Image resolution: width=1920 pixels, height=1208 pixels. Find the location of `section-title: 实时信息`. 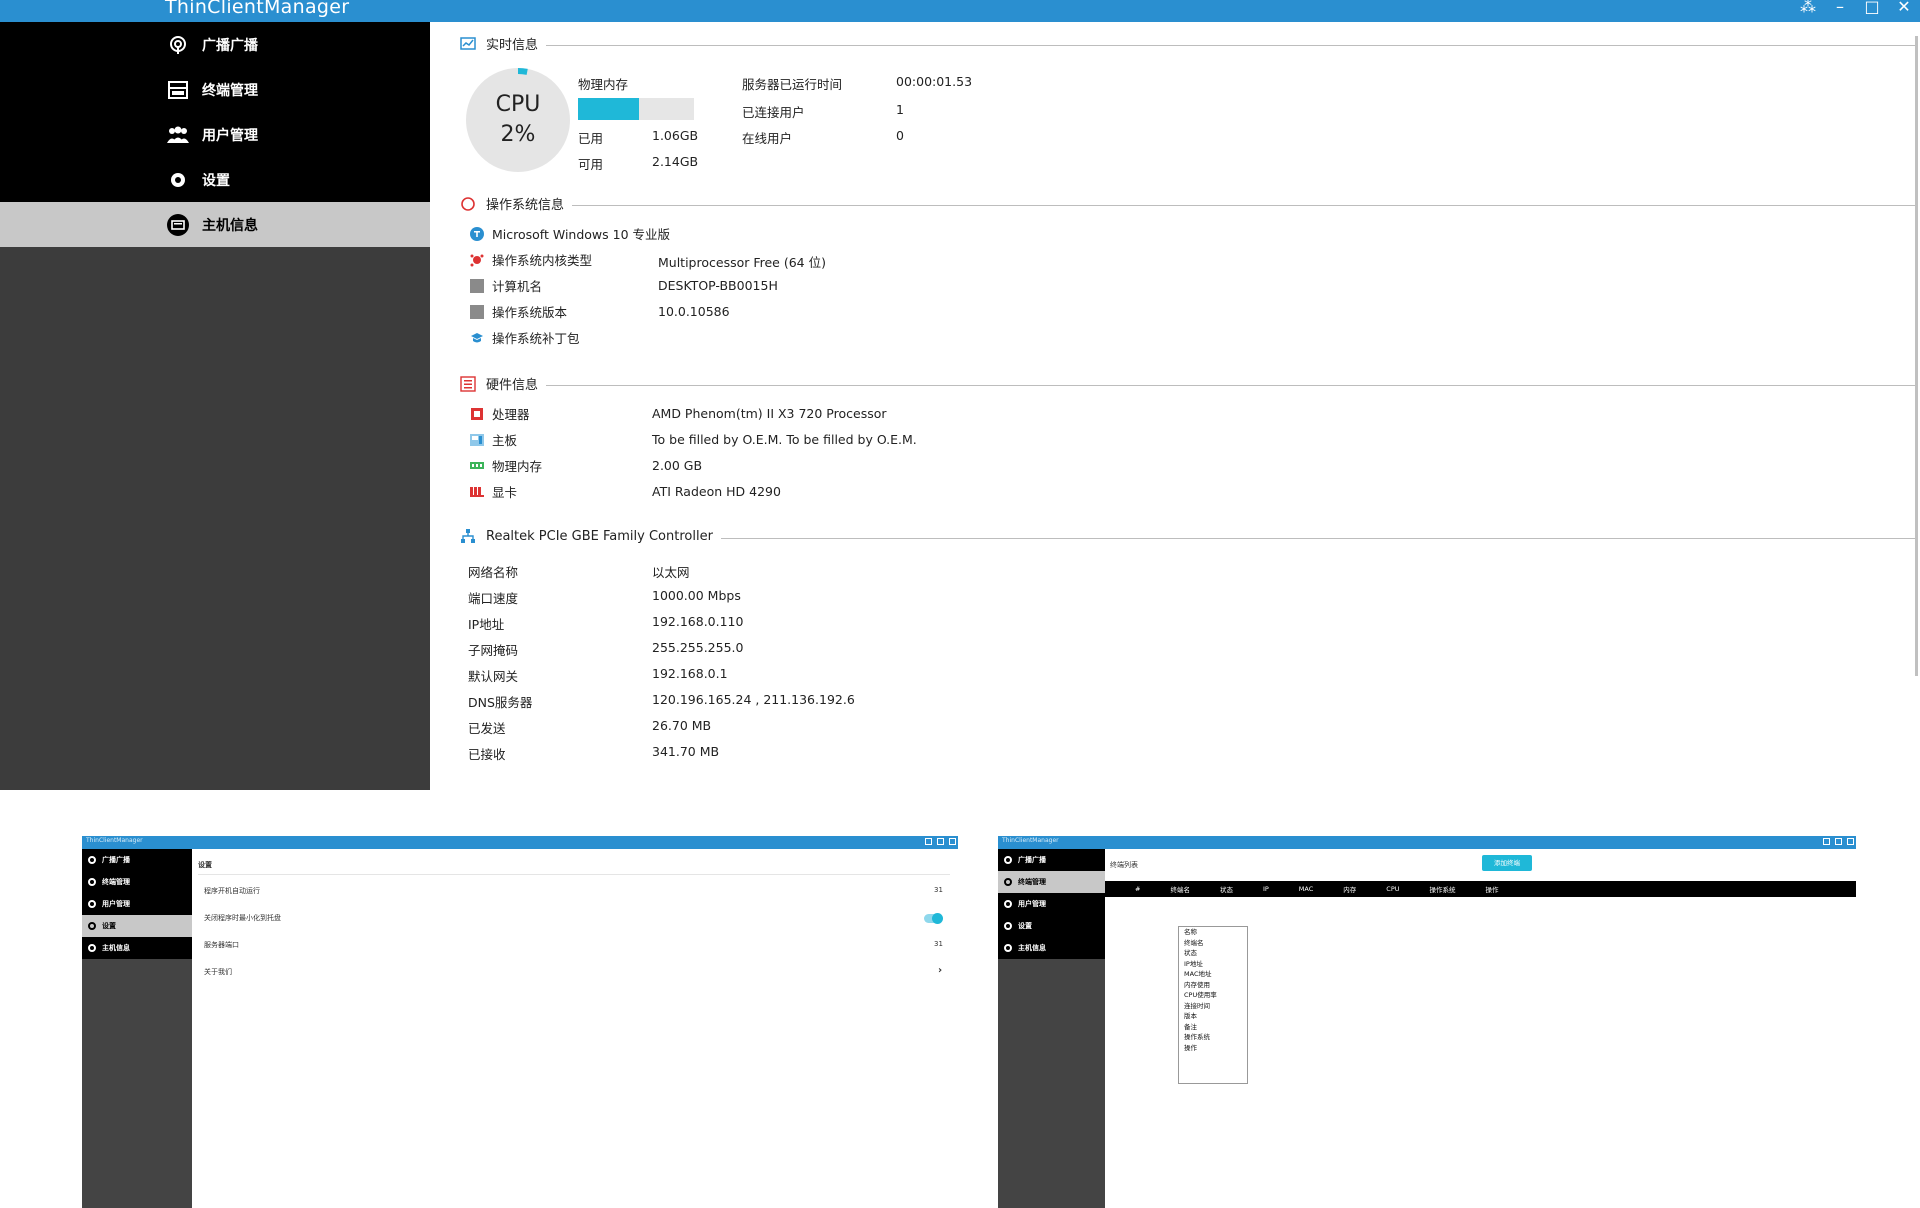

section-title: 实时信息 is located at coordinates (512, 45).